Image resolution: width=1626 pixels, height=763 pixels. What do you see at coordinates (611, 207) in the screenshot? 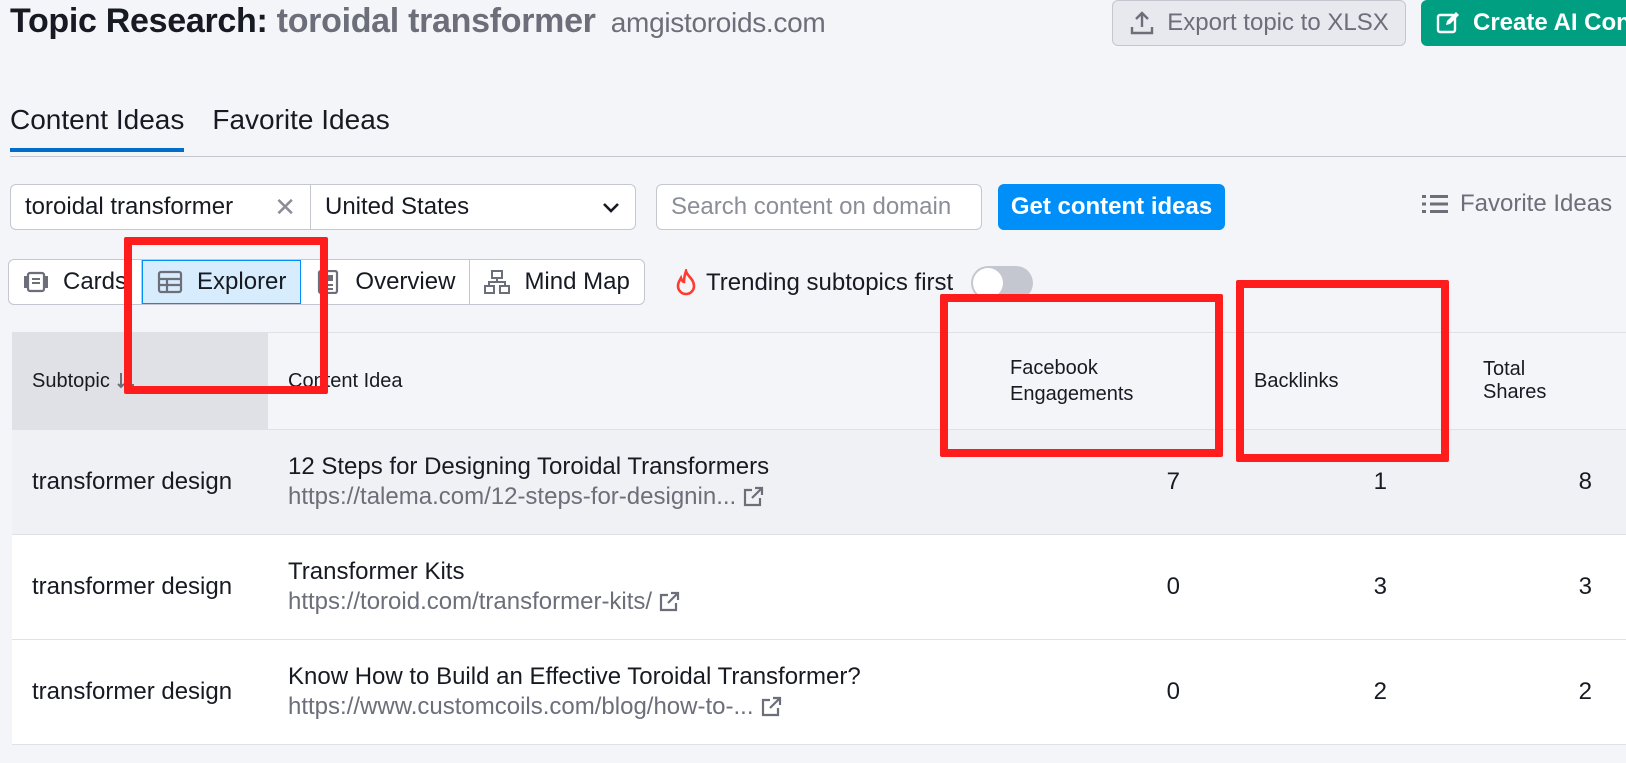
I see `chevron-down-icon` at bounding box center [611, 207].